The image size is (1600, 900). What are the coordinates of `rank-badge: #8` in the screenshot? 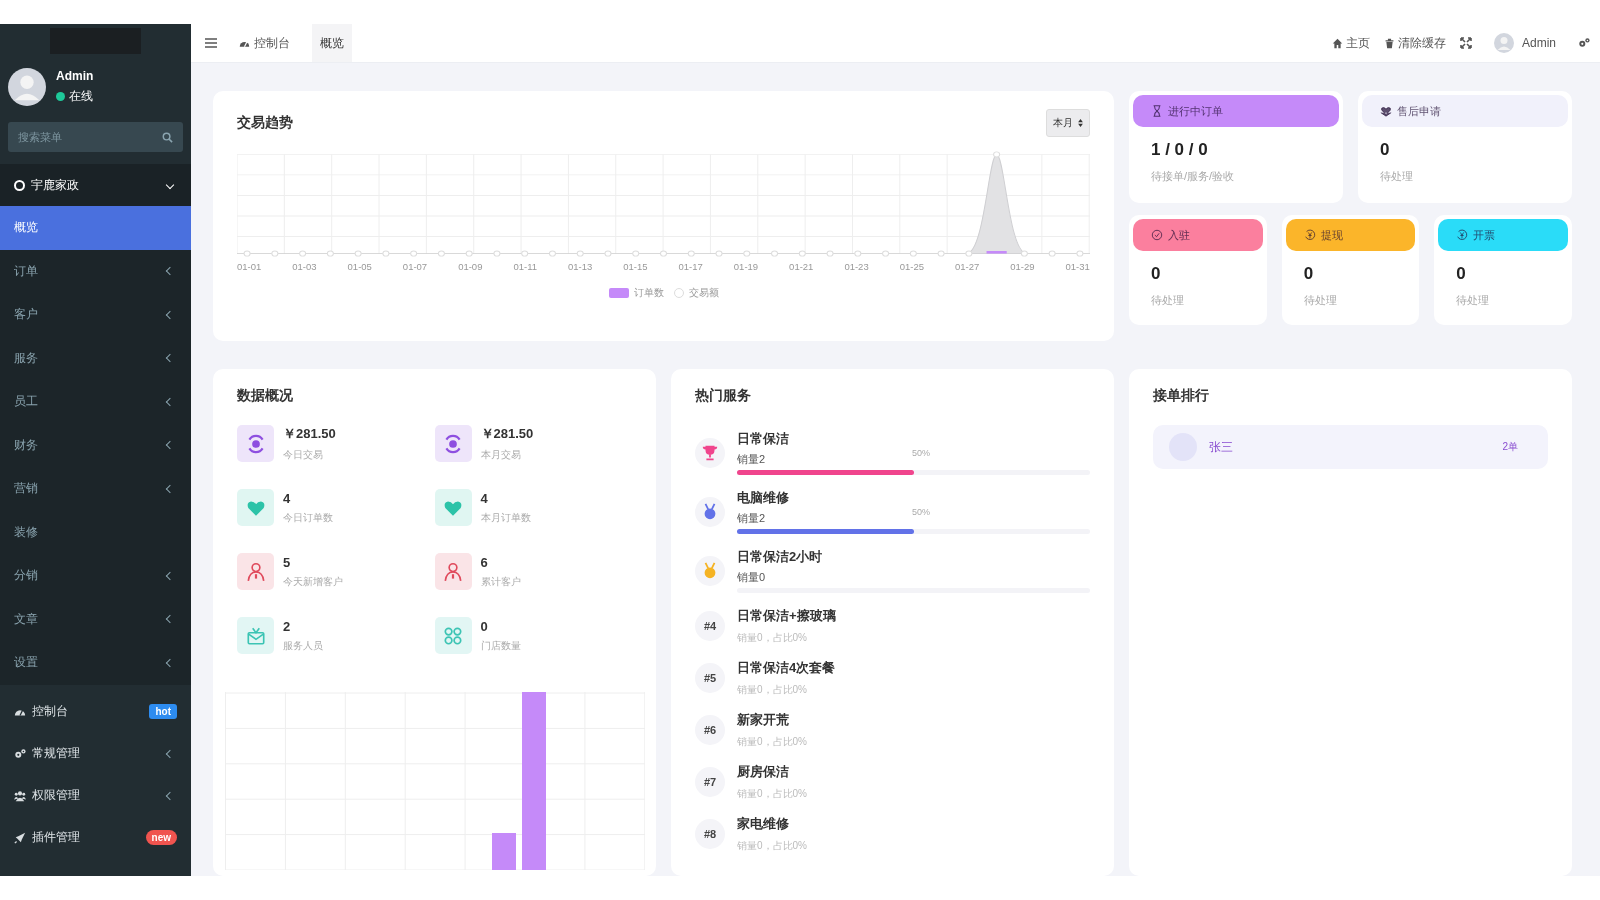 It's located at (710, 834).